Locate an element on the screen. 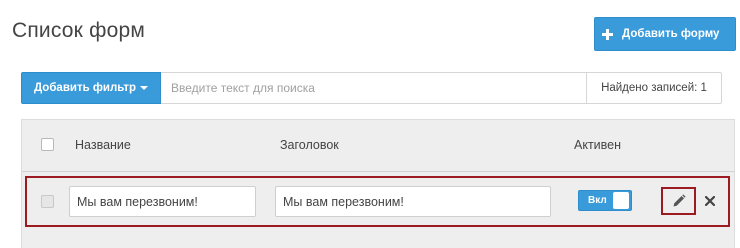 The height and width of the screenshot is (248, 740). filter-bar: Добавить фильтр Найдено записей: 1 is located at coordinates (371, 88).